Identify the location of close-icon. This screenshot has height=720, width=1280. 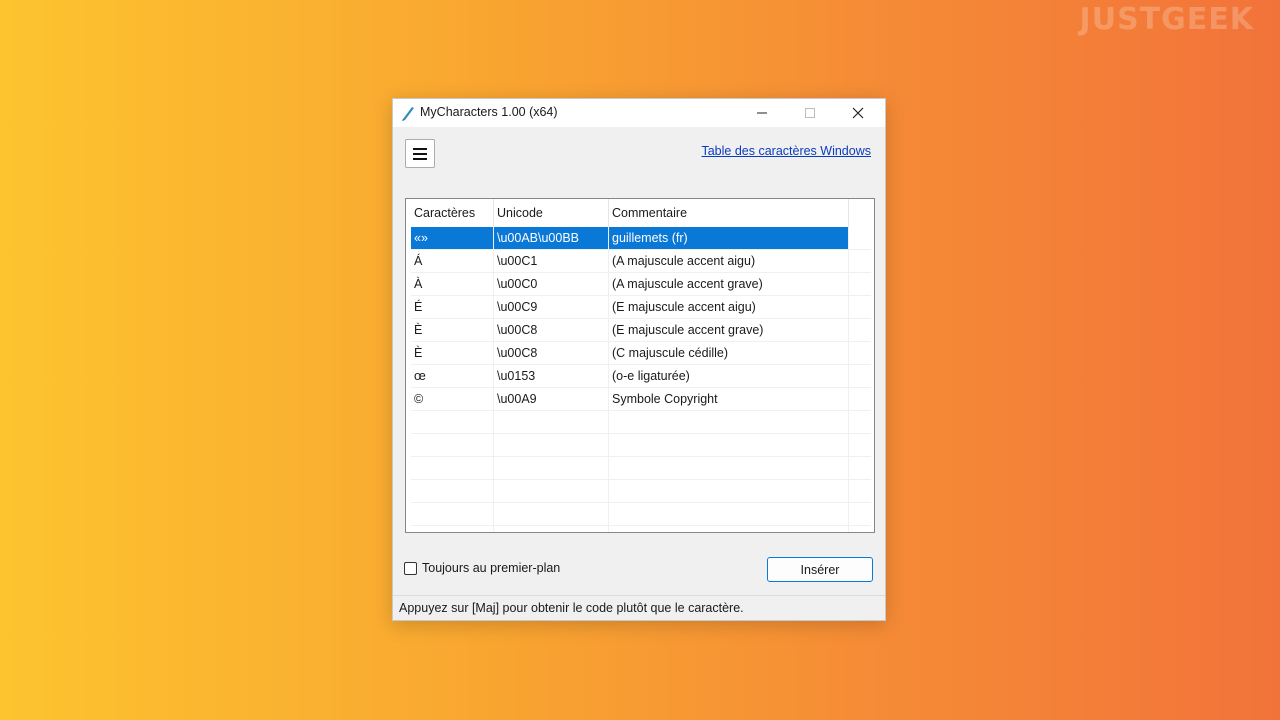
(858, 113).